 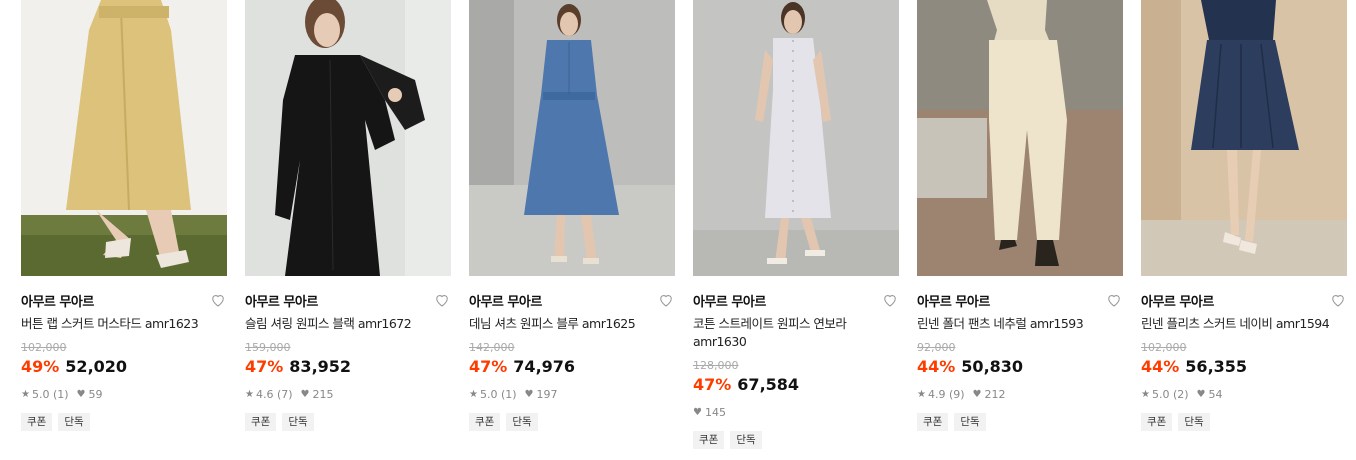 I want to click on product-title: 데님 셔츠 원피스 블루 amr1625, so click(x=572, y=324).